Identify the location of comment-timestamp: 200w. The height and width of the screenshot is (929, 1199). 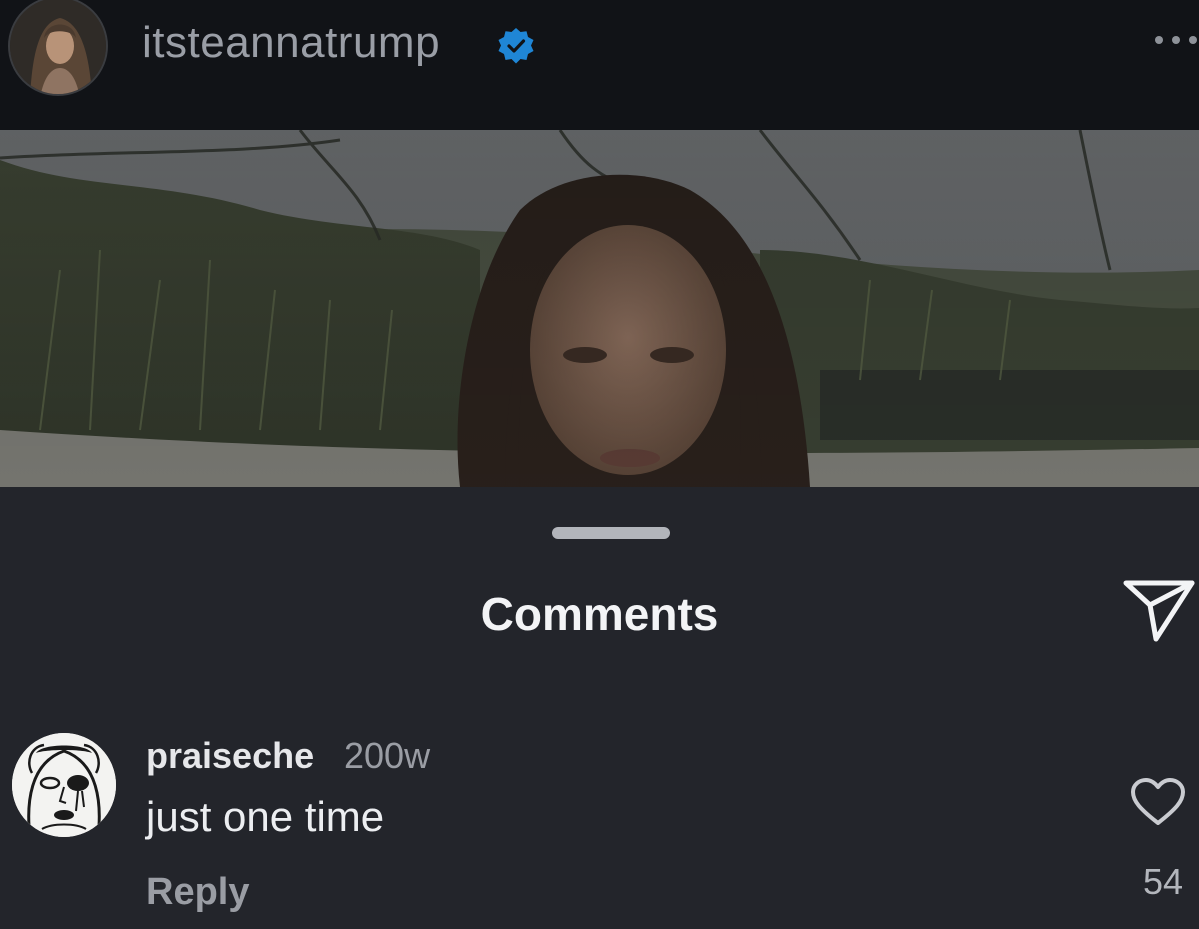
(387, 755).